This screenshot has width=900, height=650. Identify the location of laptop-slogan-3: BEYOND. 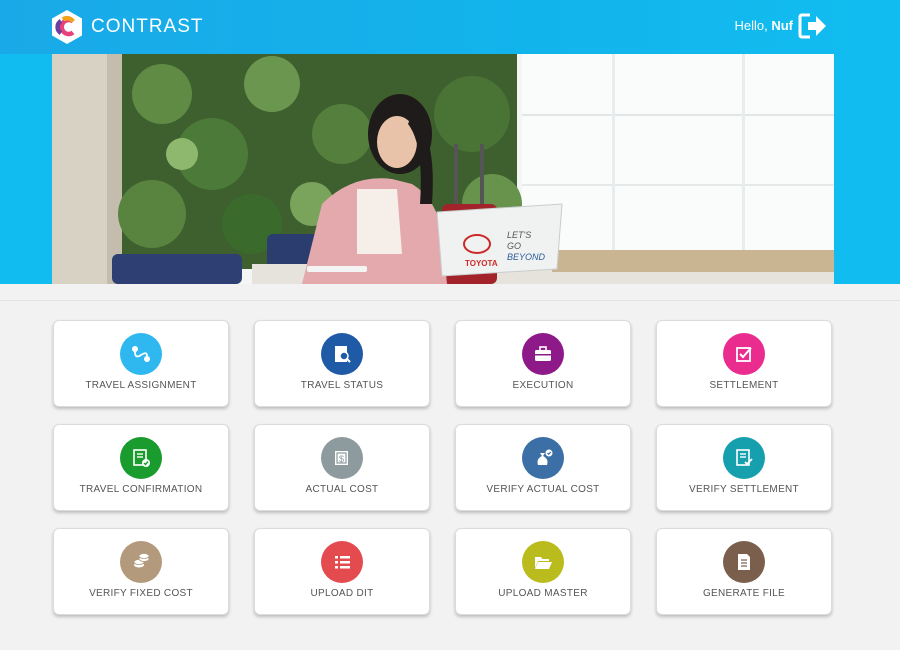
(526, 257).